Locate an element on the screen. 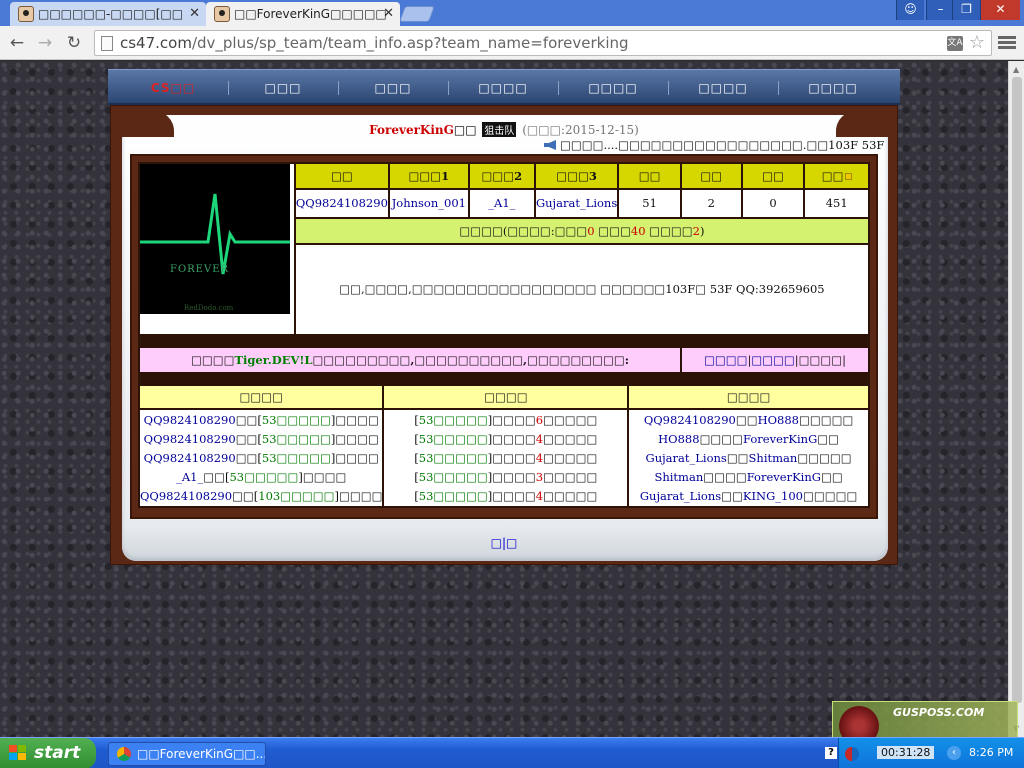  nav-item-5: □□□□ is located at coordinates (613, 88).